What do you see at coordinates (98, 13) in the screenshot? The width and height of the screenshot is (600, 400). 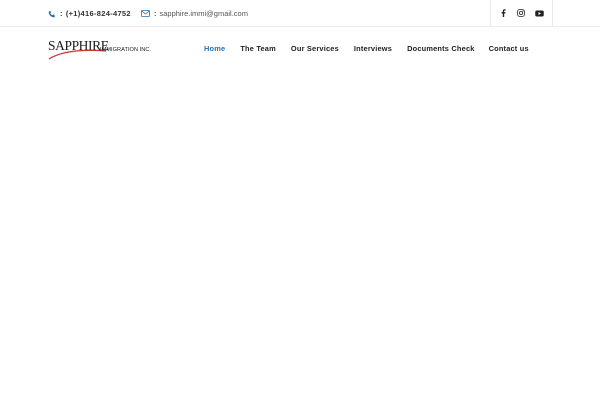 I see `phone-number: (+1)416-824-4752` at bounding box center [98, 13].